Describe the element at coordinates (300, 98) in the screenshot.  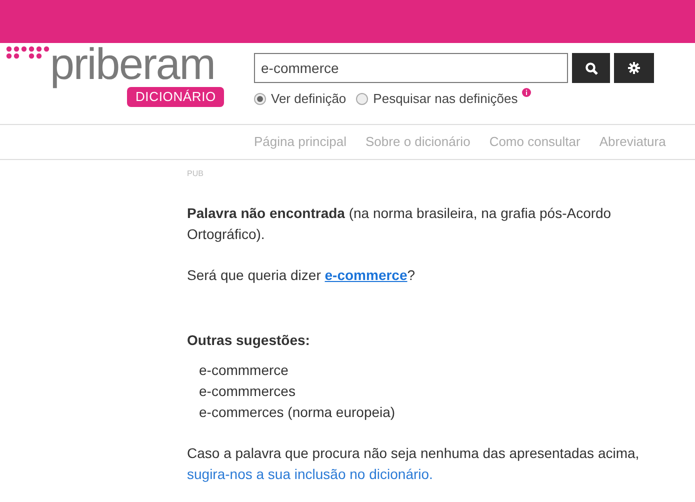
I see `radio-option: Ver definição` at that location.